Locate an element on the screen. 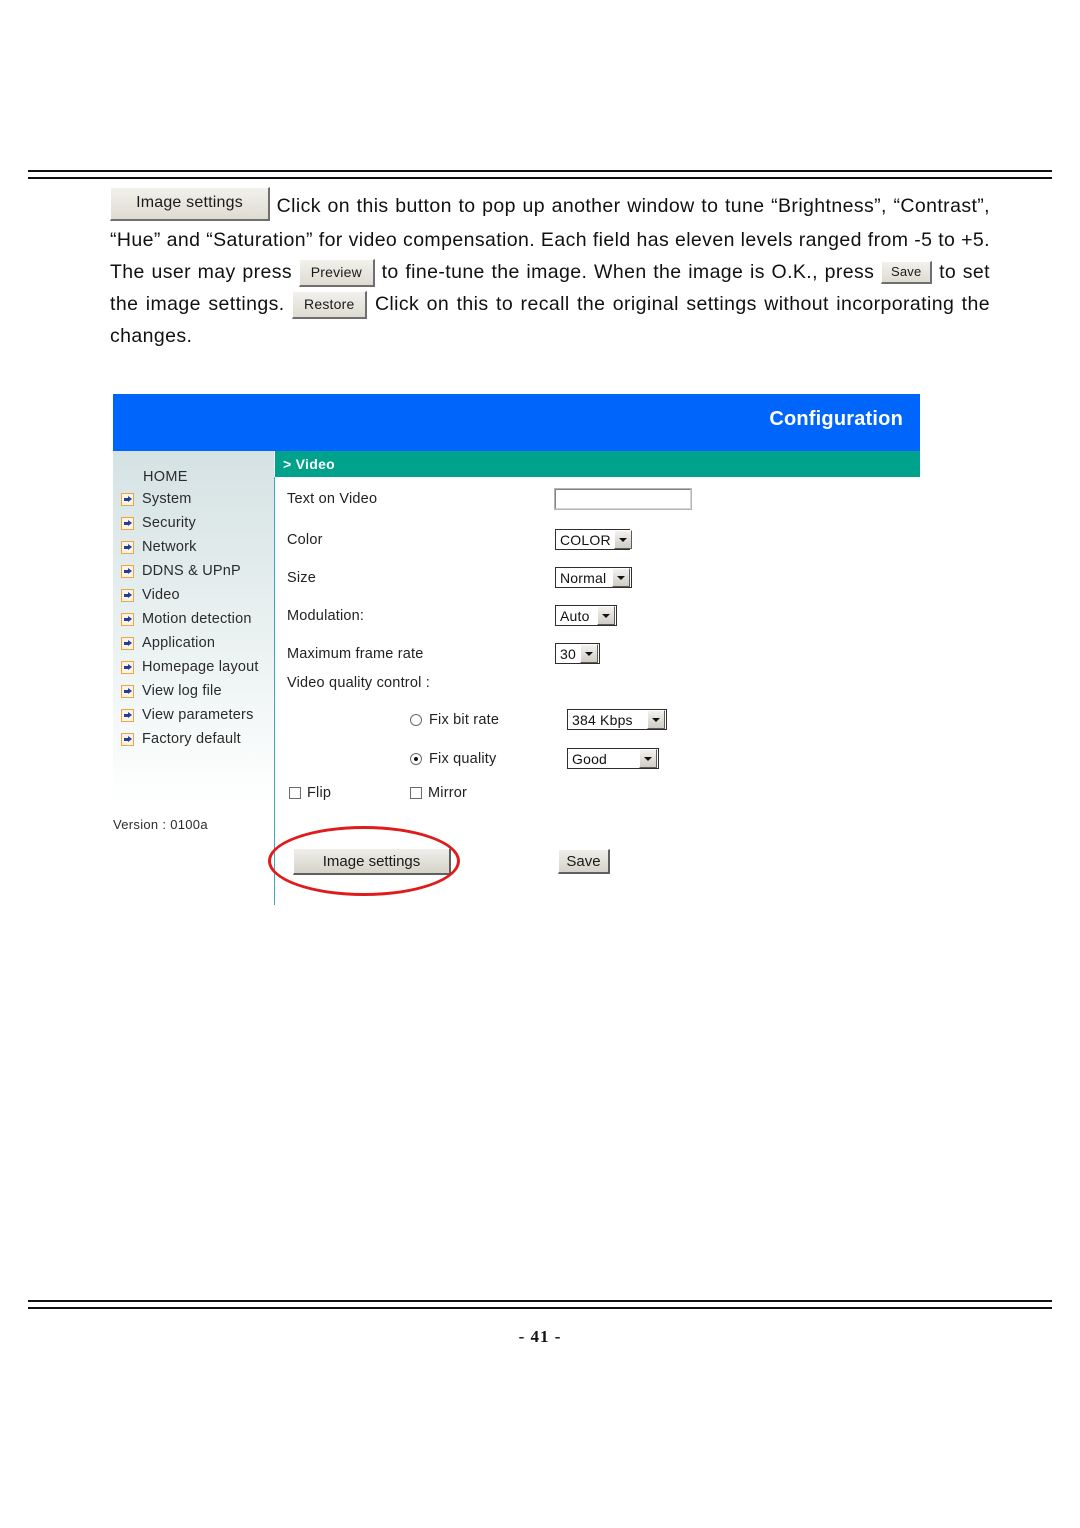  breadcrumb: > Video is located at coordinates (309, 464).